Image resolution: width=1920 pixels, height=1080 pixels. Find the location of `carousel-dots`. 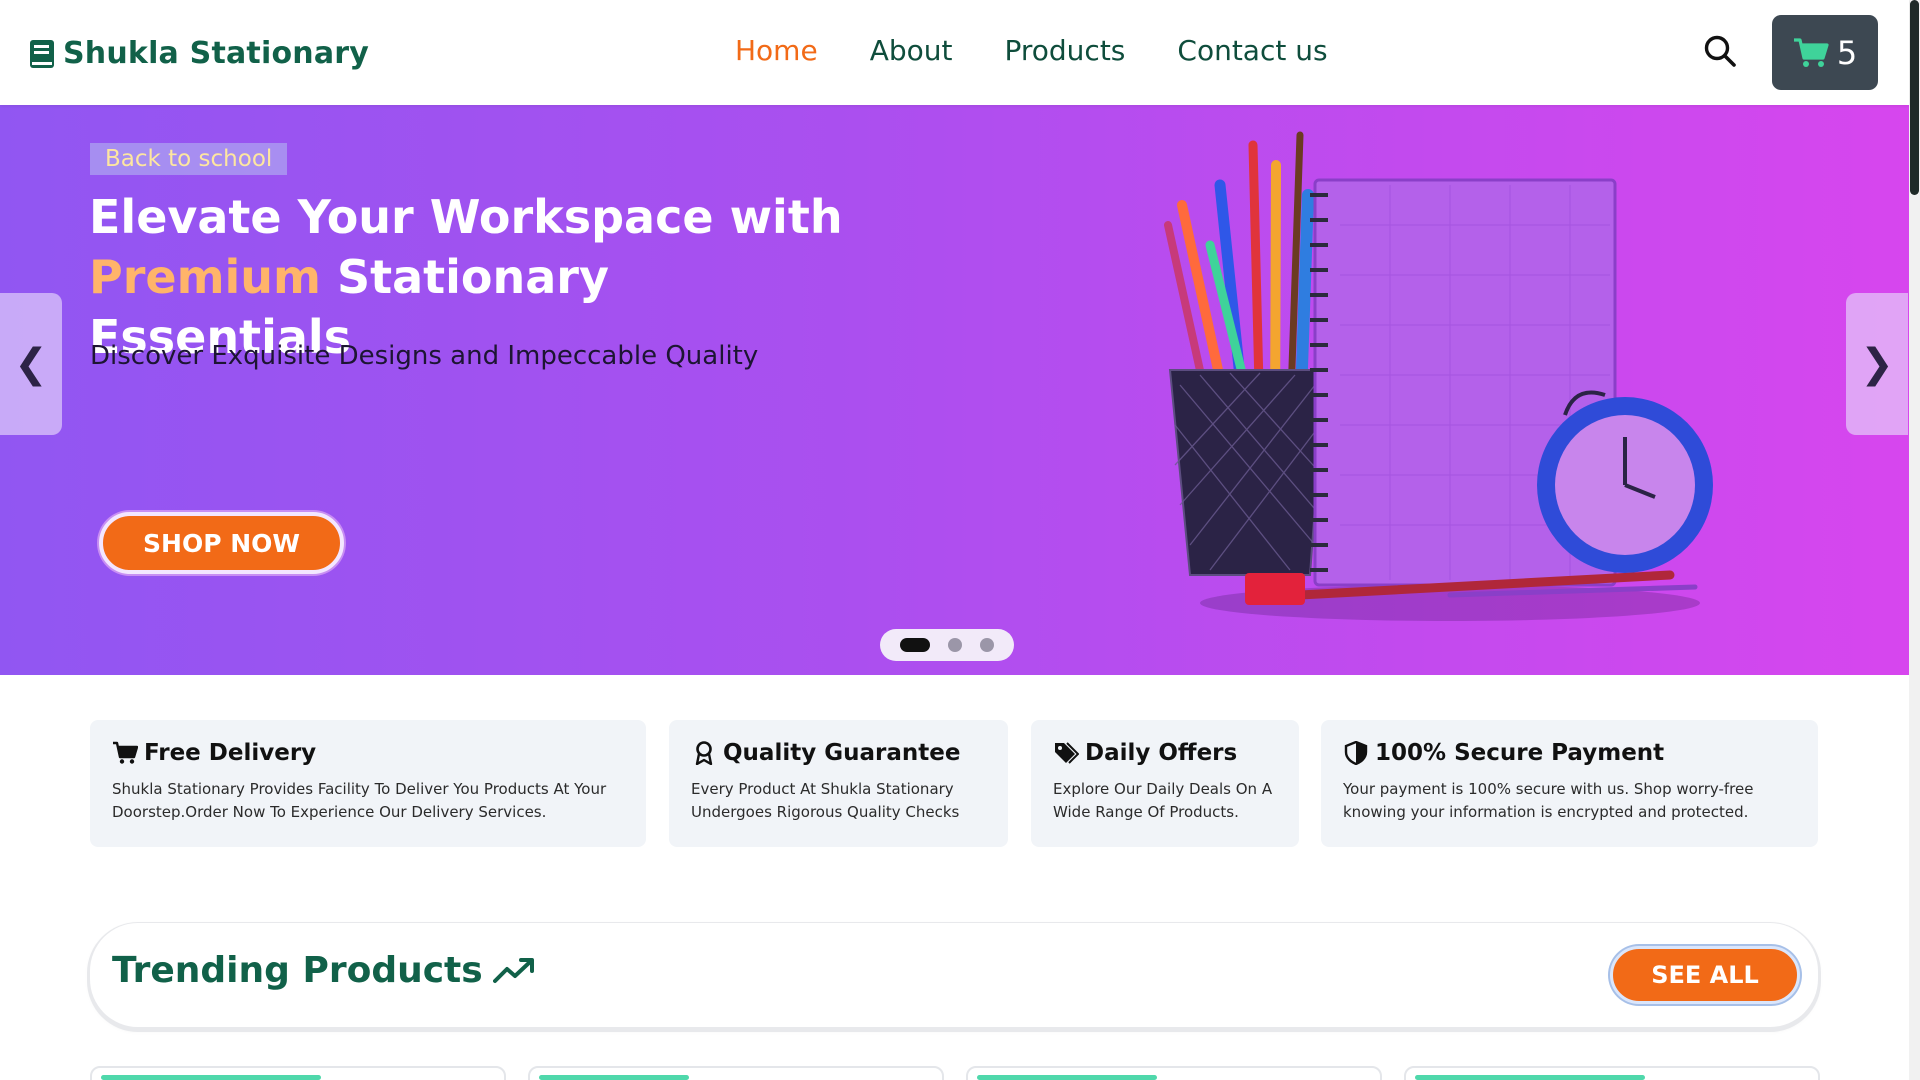

carousel-dots is located at coordinates (947, 645).